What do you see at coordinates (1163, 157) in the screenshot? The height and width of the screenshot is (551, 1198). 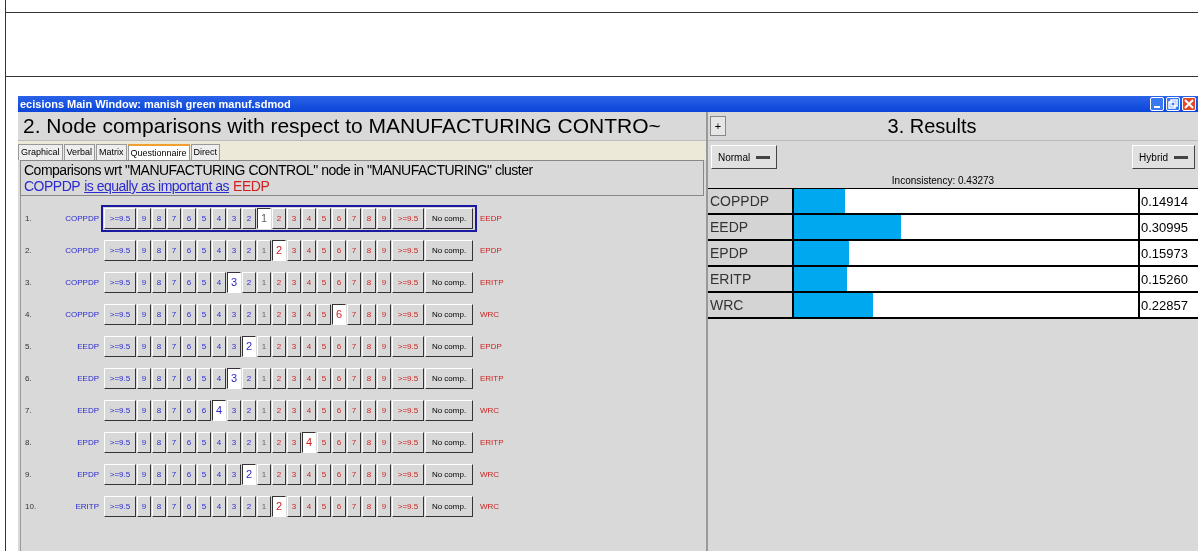 I see `hybrid-dropdown: Hybrid` at bounding box center [1163, 157].